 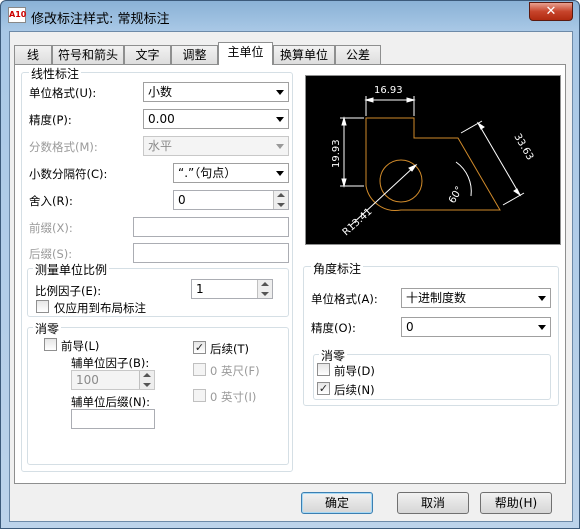 I want to click on angular-precision-select: 0, so click(x=476, y=327).